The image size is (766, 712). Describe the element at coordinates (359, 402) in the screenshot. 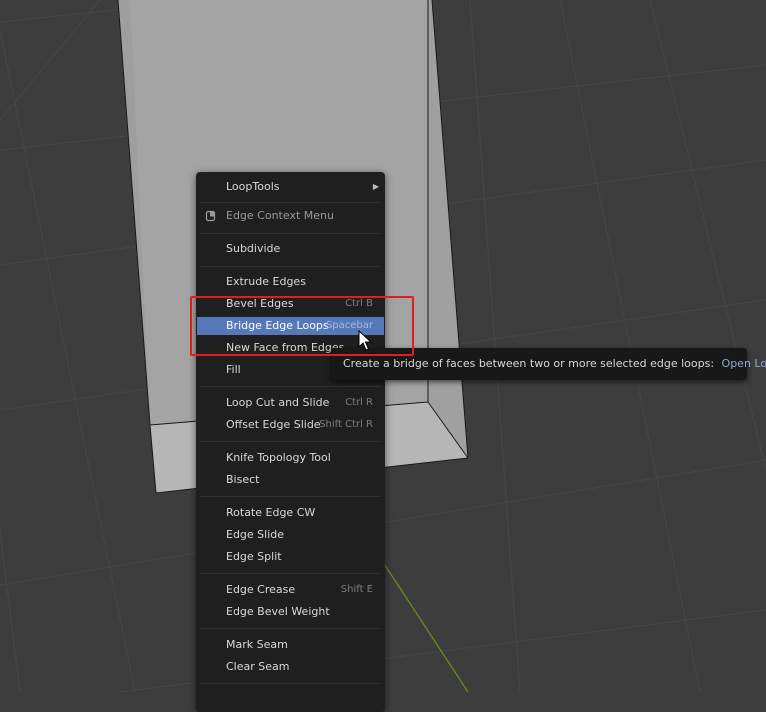

I see `menu-item-shortcut: Ctrl R` at that location.